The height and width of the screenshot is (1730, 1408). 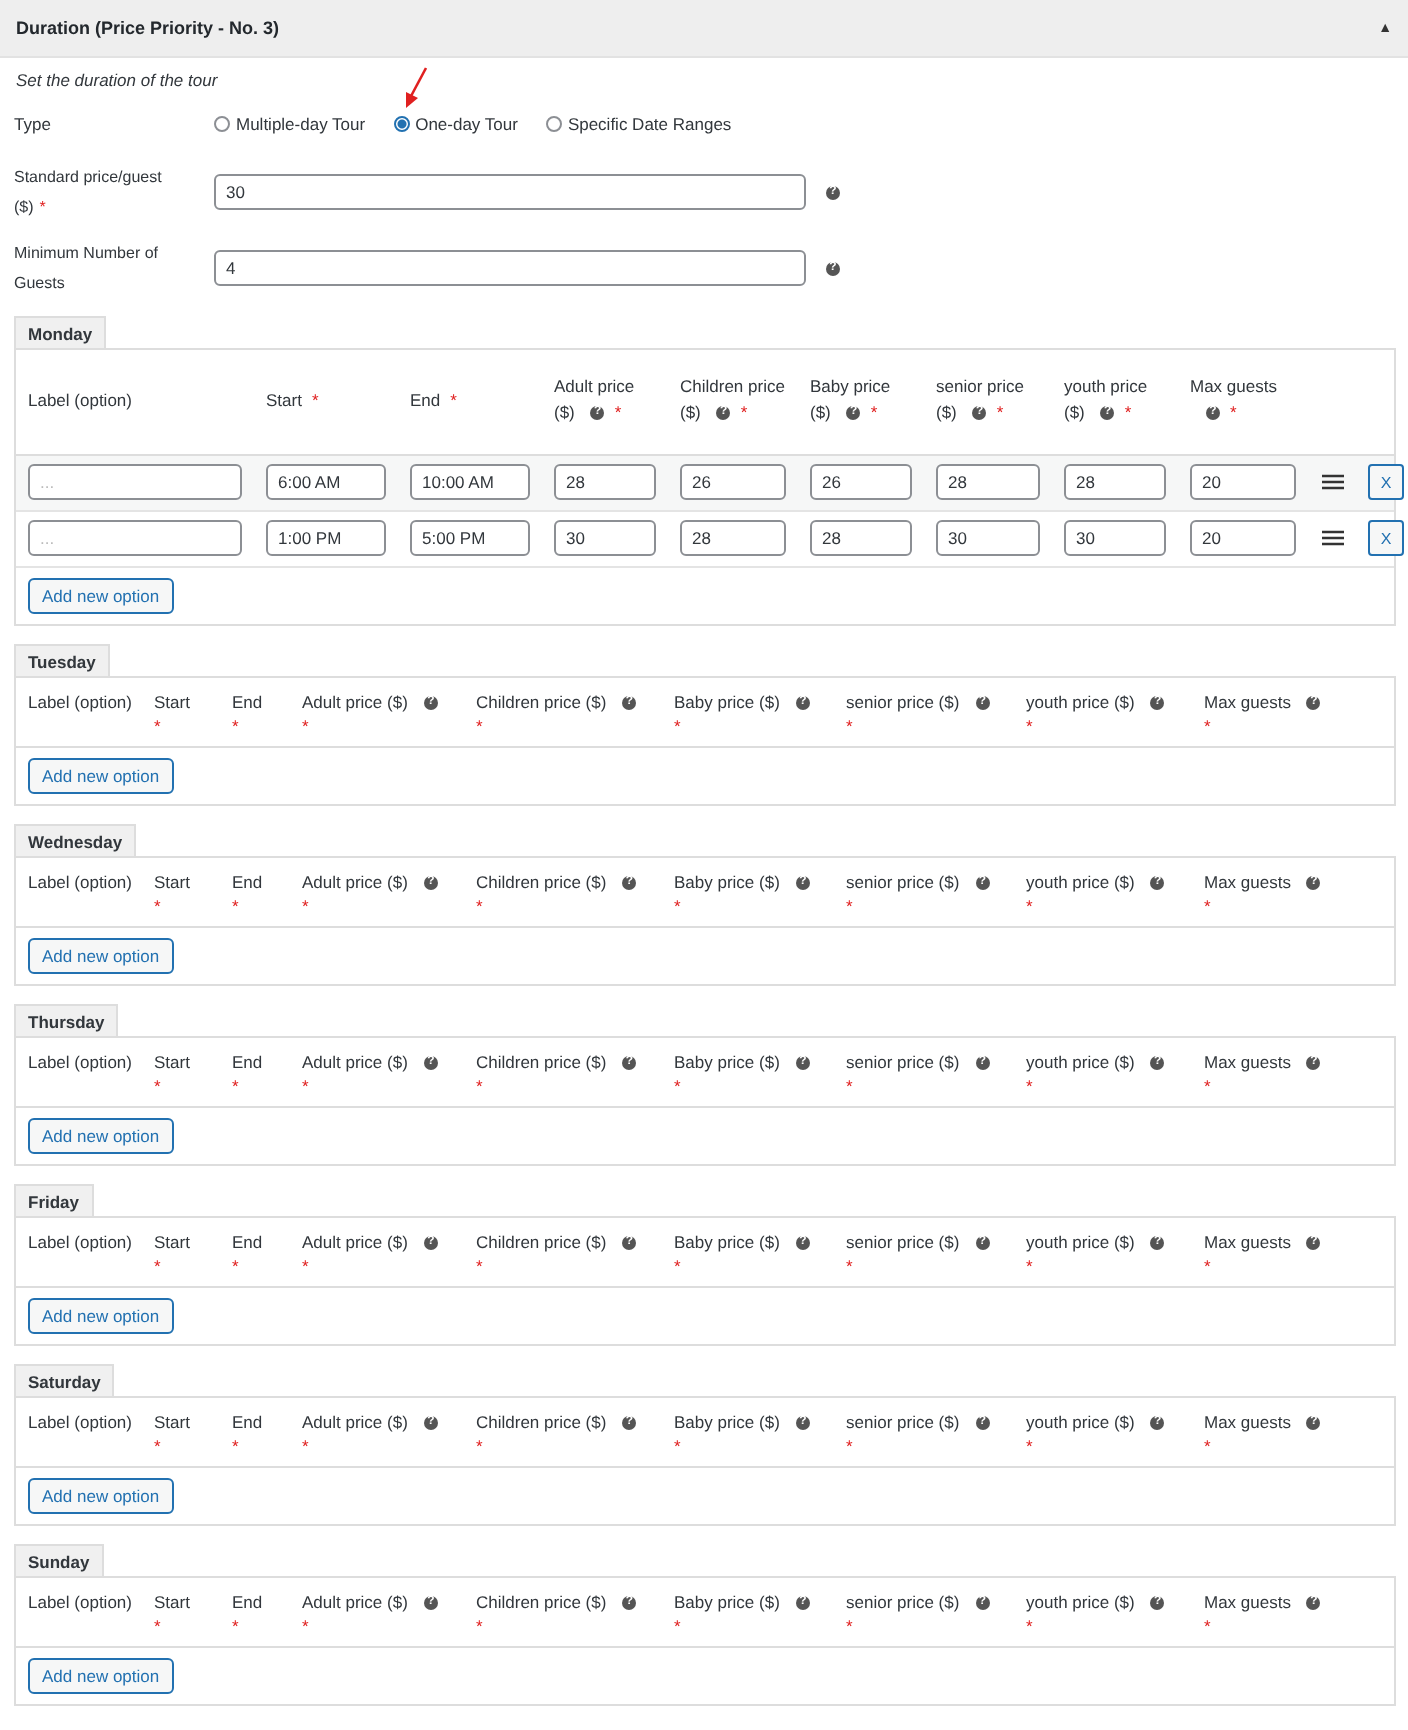 What do you see at coordinates (87, 269) in the screenshot?
I see `field-label: Minimum Number of Guests` at bounding box center [87, 269].